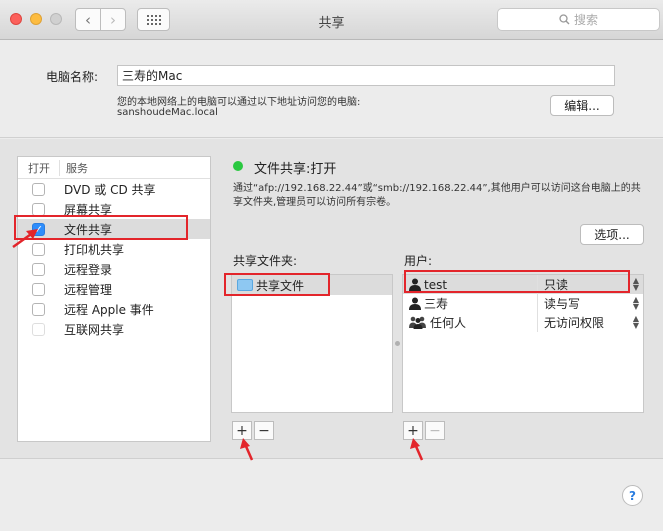 The height and width of the screenshot is (531, 663). Describe the element at coordinates (101, 227) in the screenshot. I see `annotation-box-file-sharing` at that location.